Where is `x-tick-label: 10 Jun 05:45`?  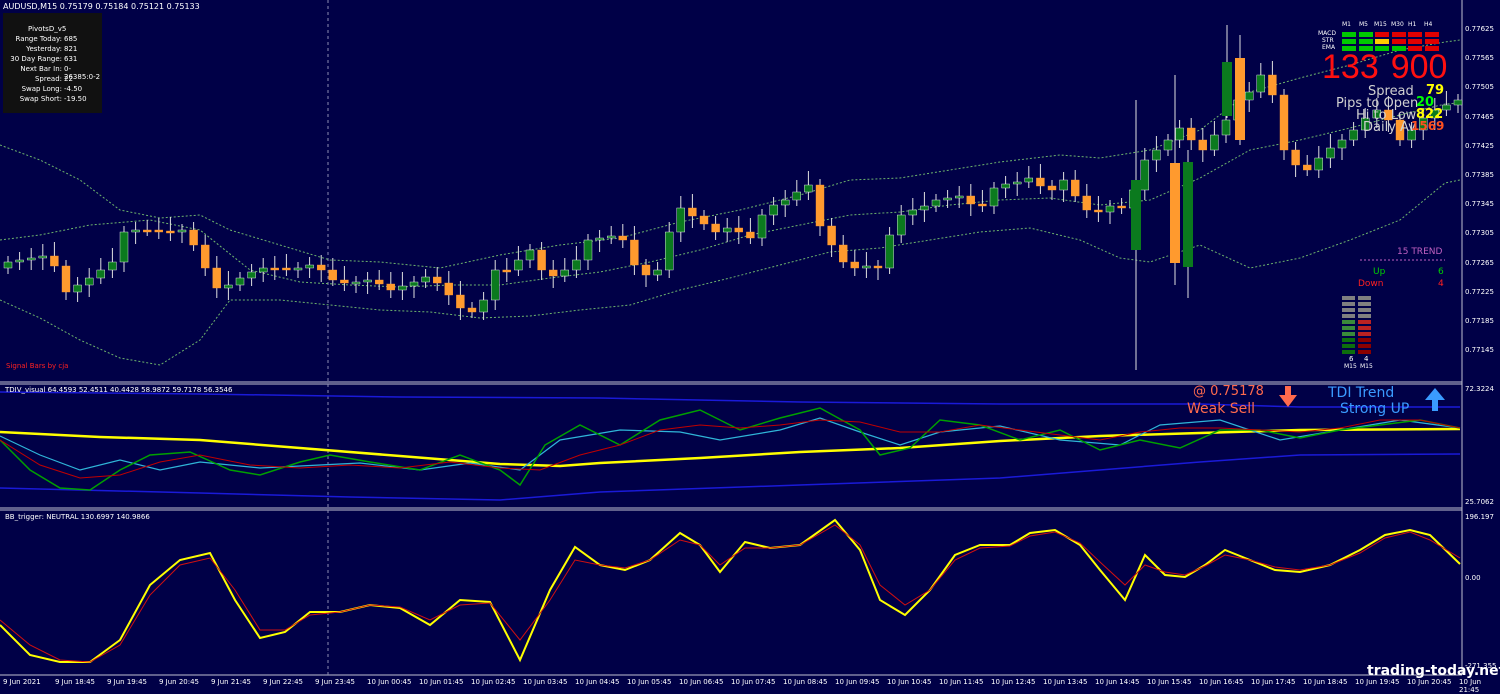
x-tick-label: 10 Jun 05:45 is located at coordinates (649, 682).